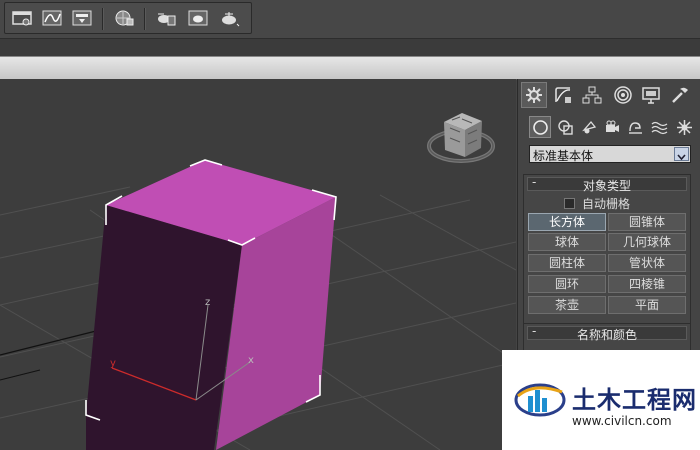  I want to click on category-dropdown-value: 标准基本体, so click(563, 156).